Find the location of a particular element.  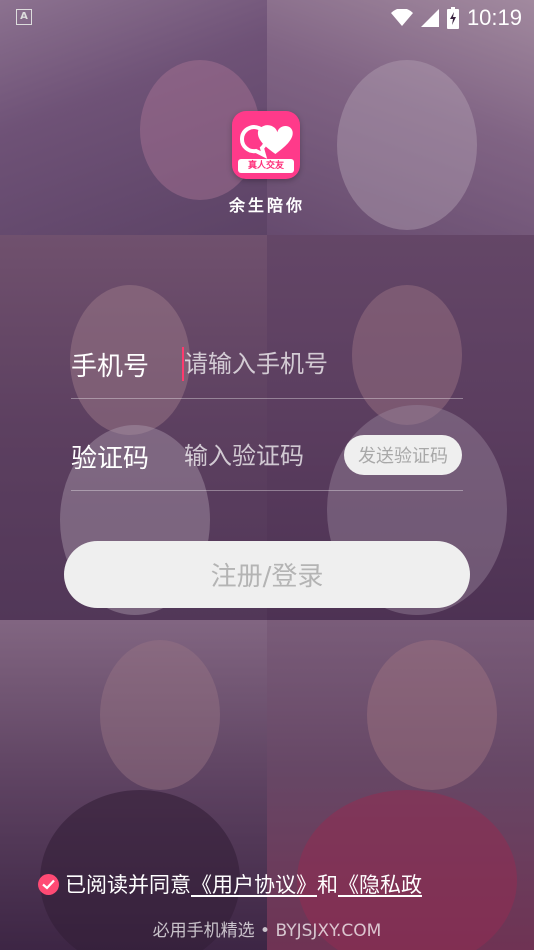

code-input is located at coordinates (261, 456).